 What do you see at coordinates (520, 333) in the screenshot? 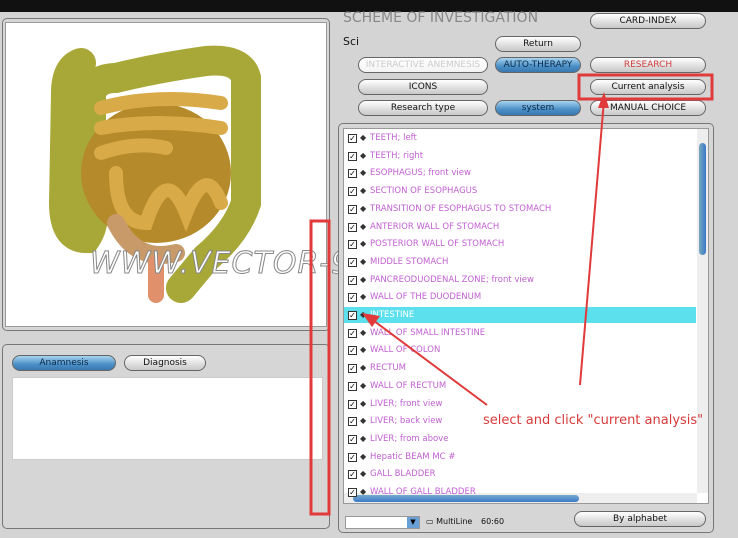
I see `list-item: ✓ ◆ WALL OF SMALL INTESTINE` at bounding box center [520, 333].